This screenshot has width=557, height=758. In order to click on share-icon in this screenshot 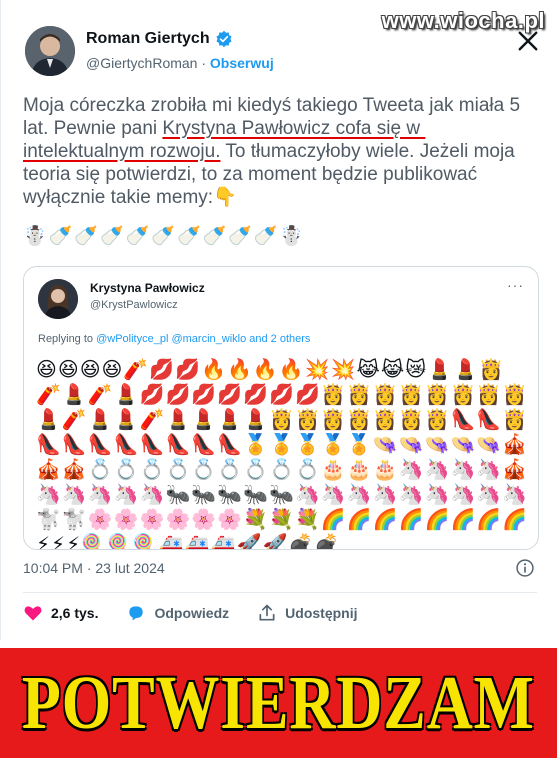, I will do `click(267, 612)`.